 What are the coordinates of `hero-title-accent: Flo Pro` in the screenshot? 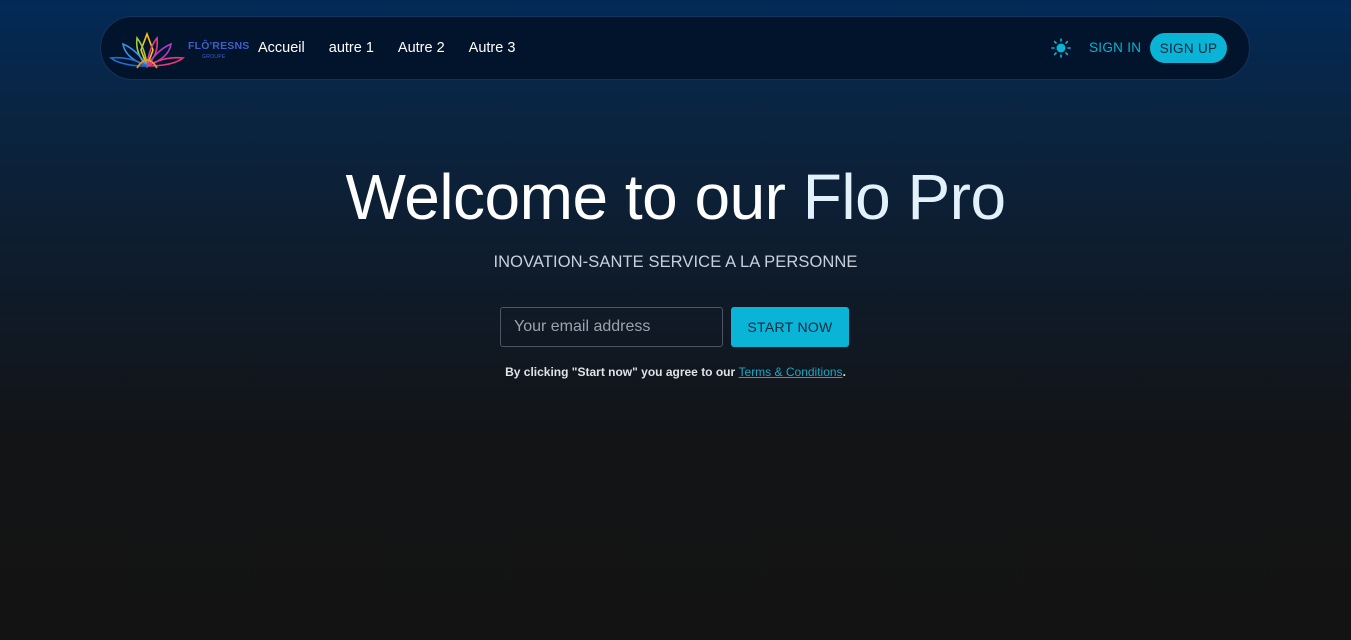 It's located at (904, 197).